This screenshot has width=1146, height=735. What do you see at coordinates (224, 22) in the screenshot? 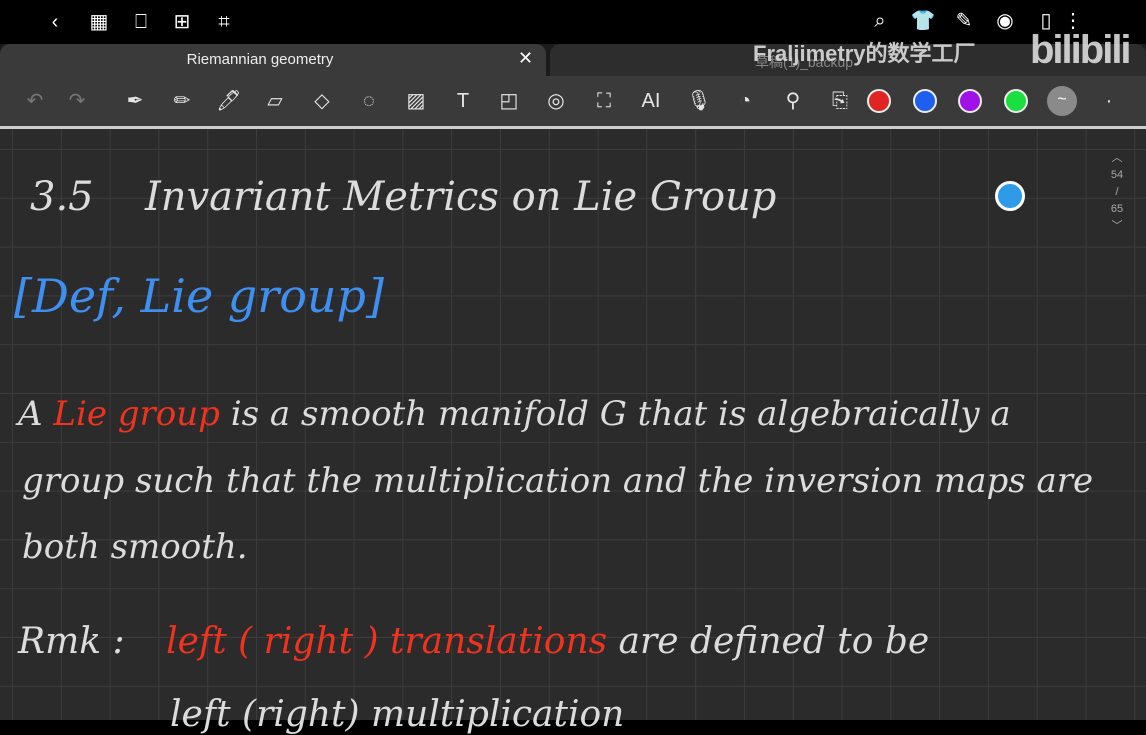
I see `crop-icon: ⌗` at bounding box center [224, 22].